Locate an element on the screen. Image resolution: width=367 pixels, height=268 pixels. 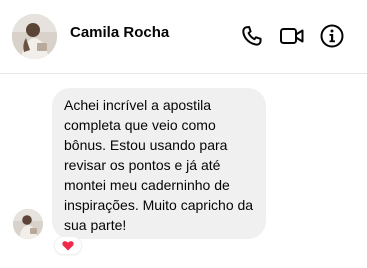
message-reaction is located at coordinates (68, 245).